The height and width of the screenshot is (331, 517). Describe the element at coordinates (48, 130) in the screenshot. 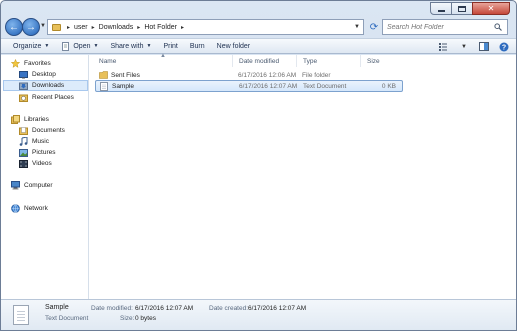

I see `nav-label: Documents` at that location.